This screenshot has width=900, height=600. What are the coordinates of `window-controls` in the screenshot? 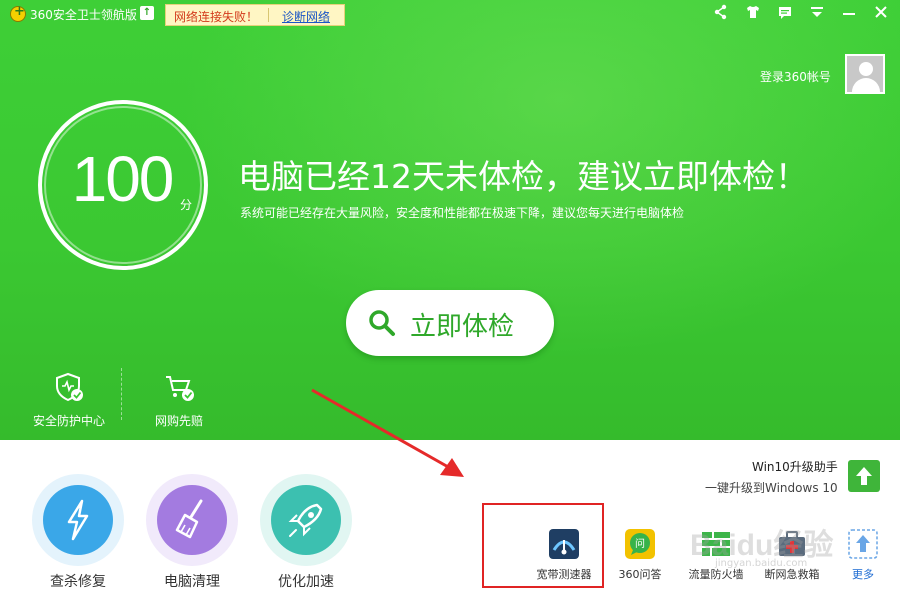 It's located at (801, 13).